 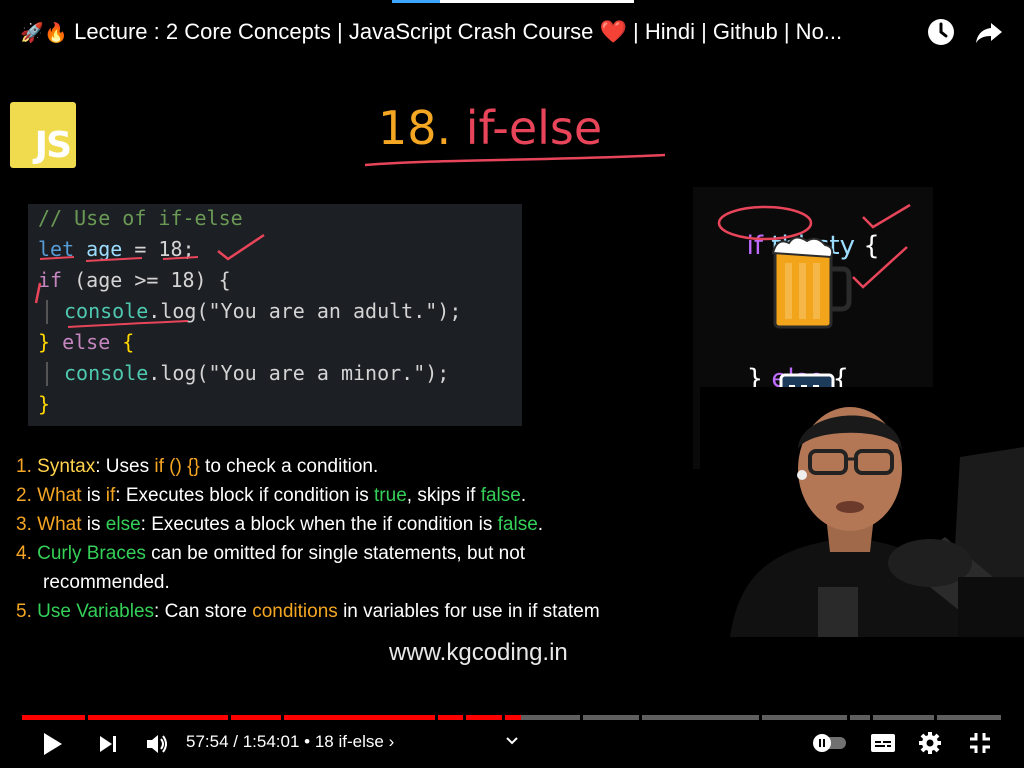 I want to click on presenter-webcam, so click(x=862, y=512).